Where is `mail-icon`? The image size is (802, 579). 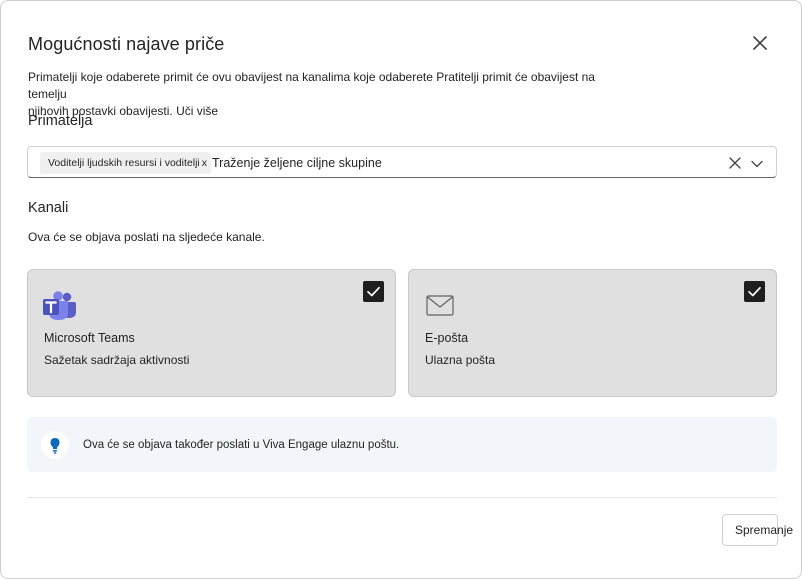 mail-icon is located at coordinates (440, 308).